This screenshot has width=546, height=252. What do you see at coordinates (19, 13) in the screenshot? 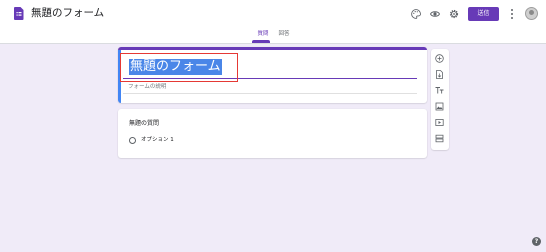
I see `form-icon` at bounding box center [19, 13].